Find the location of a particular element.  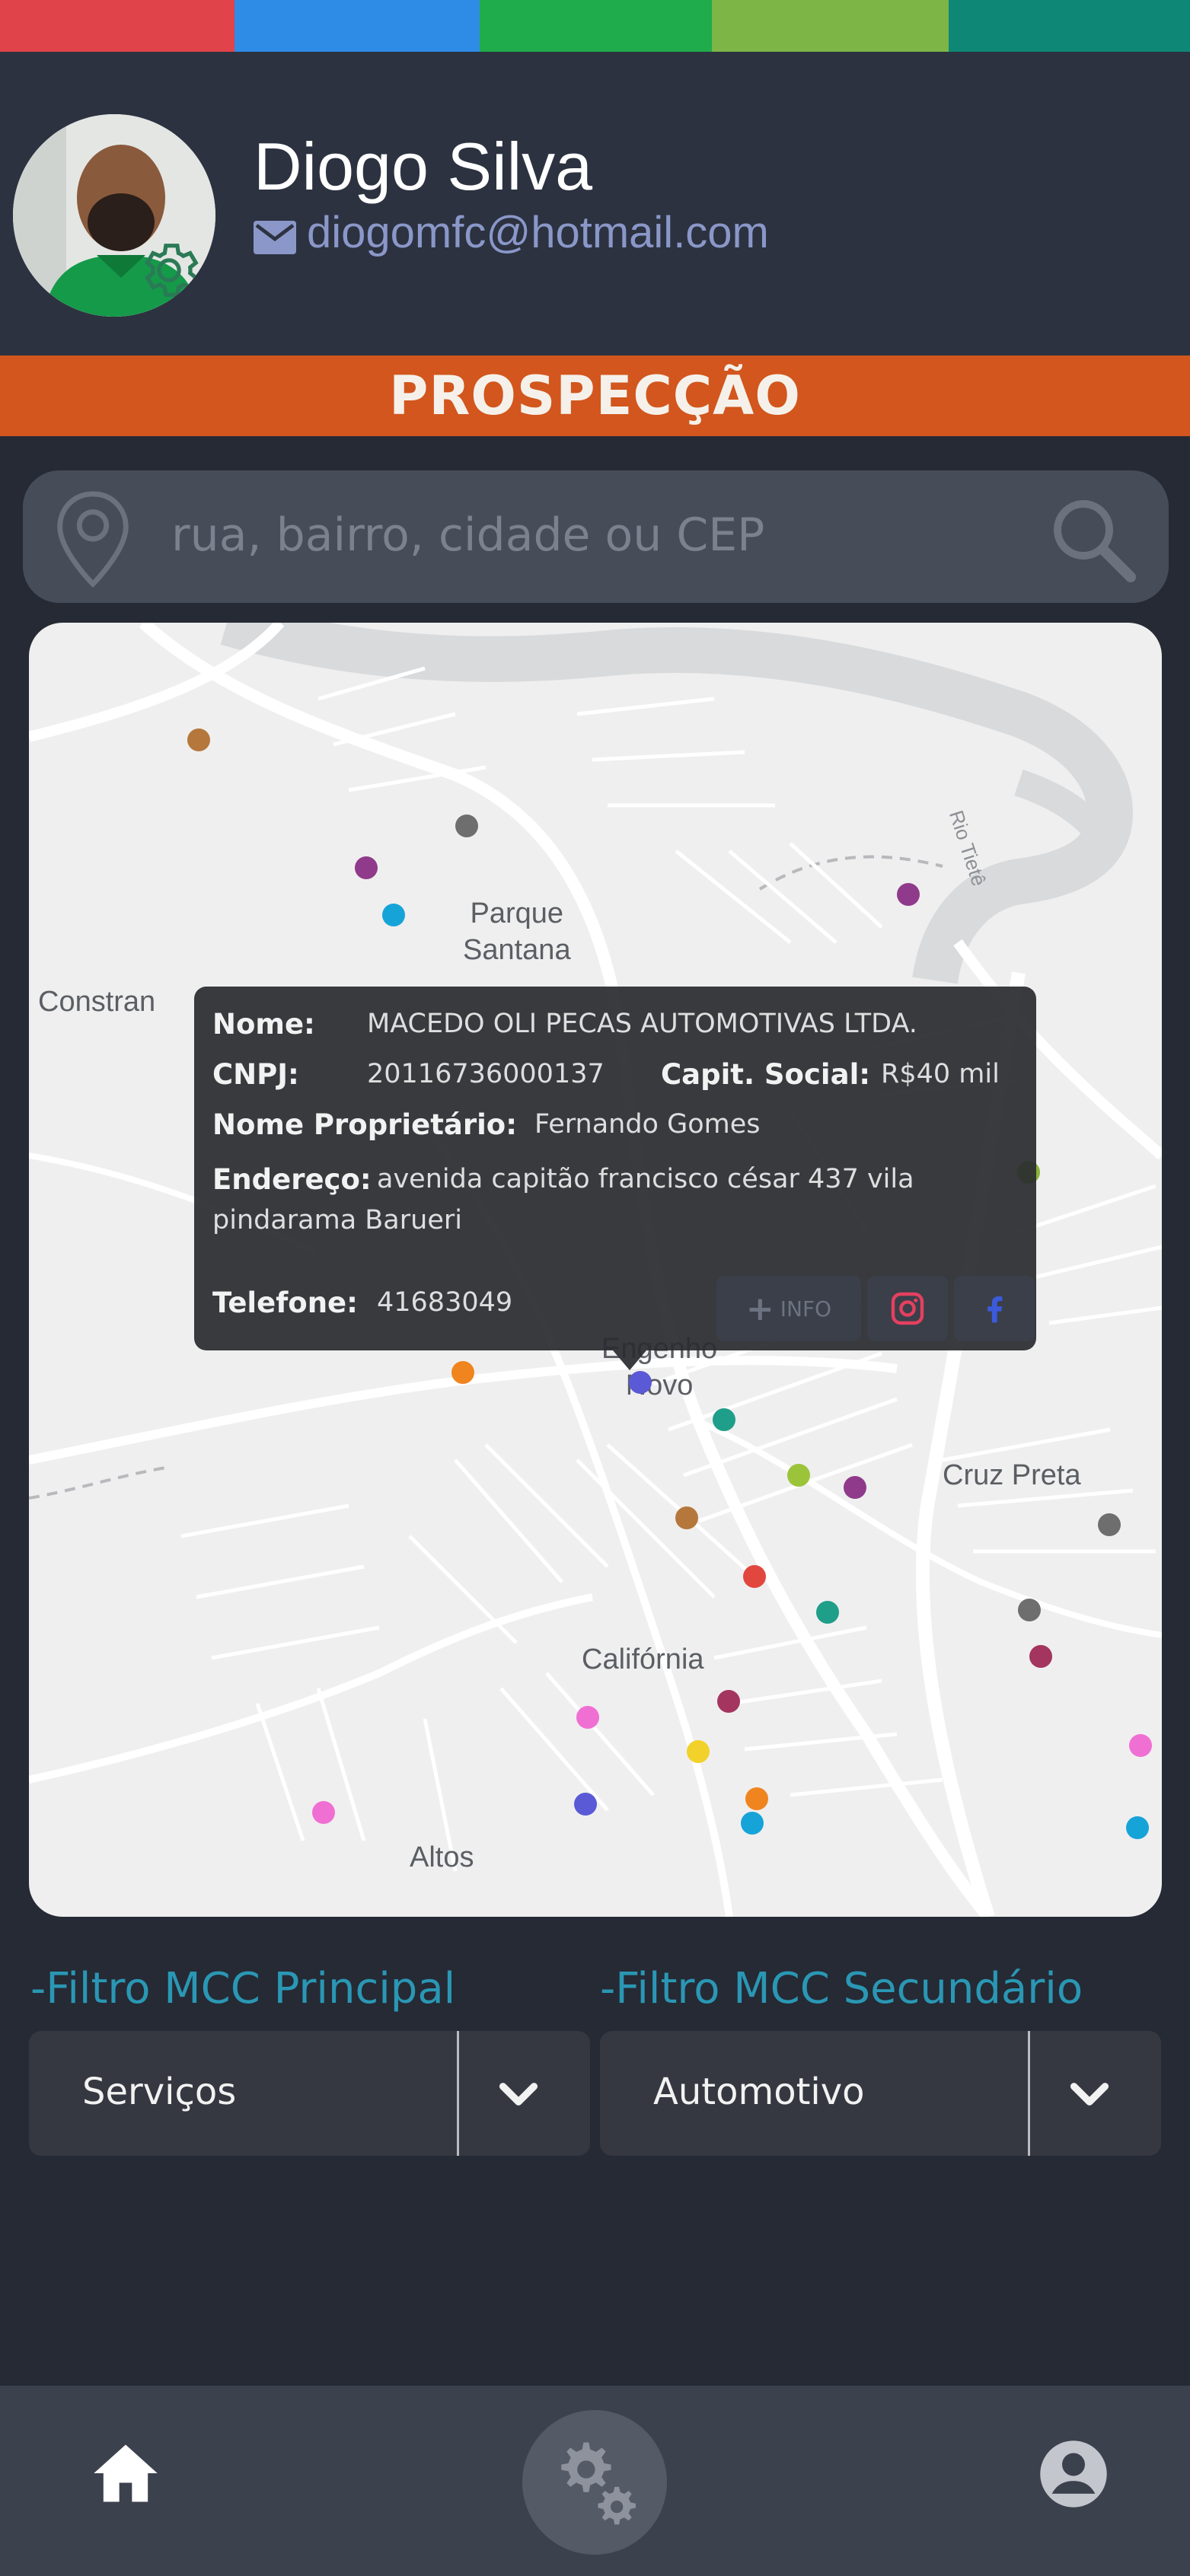

profile-header: Diogo Silva diogomfc@hotmail.com is located at coordinates (595, 204).